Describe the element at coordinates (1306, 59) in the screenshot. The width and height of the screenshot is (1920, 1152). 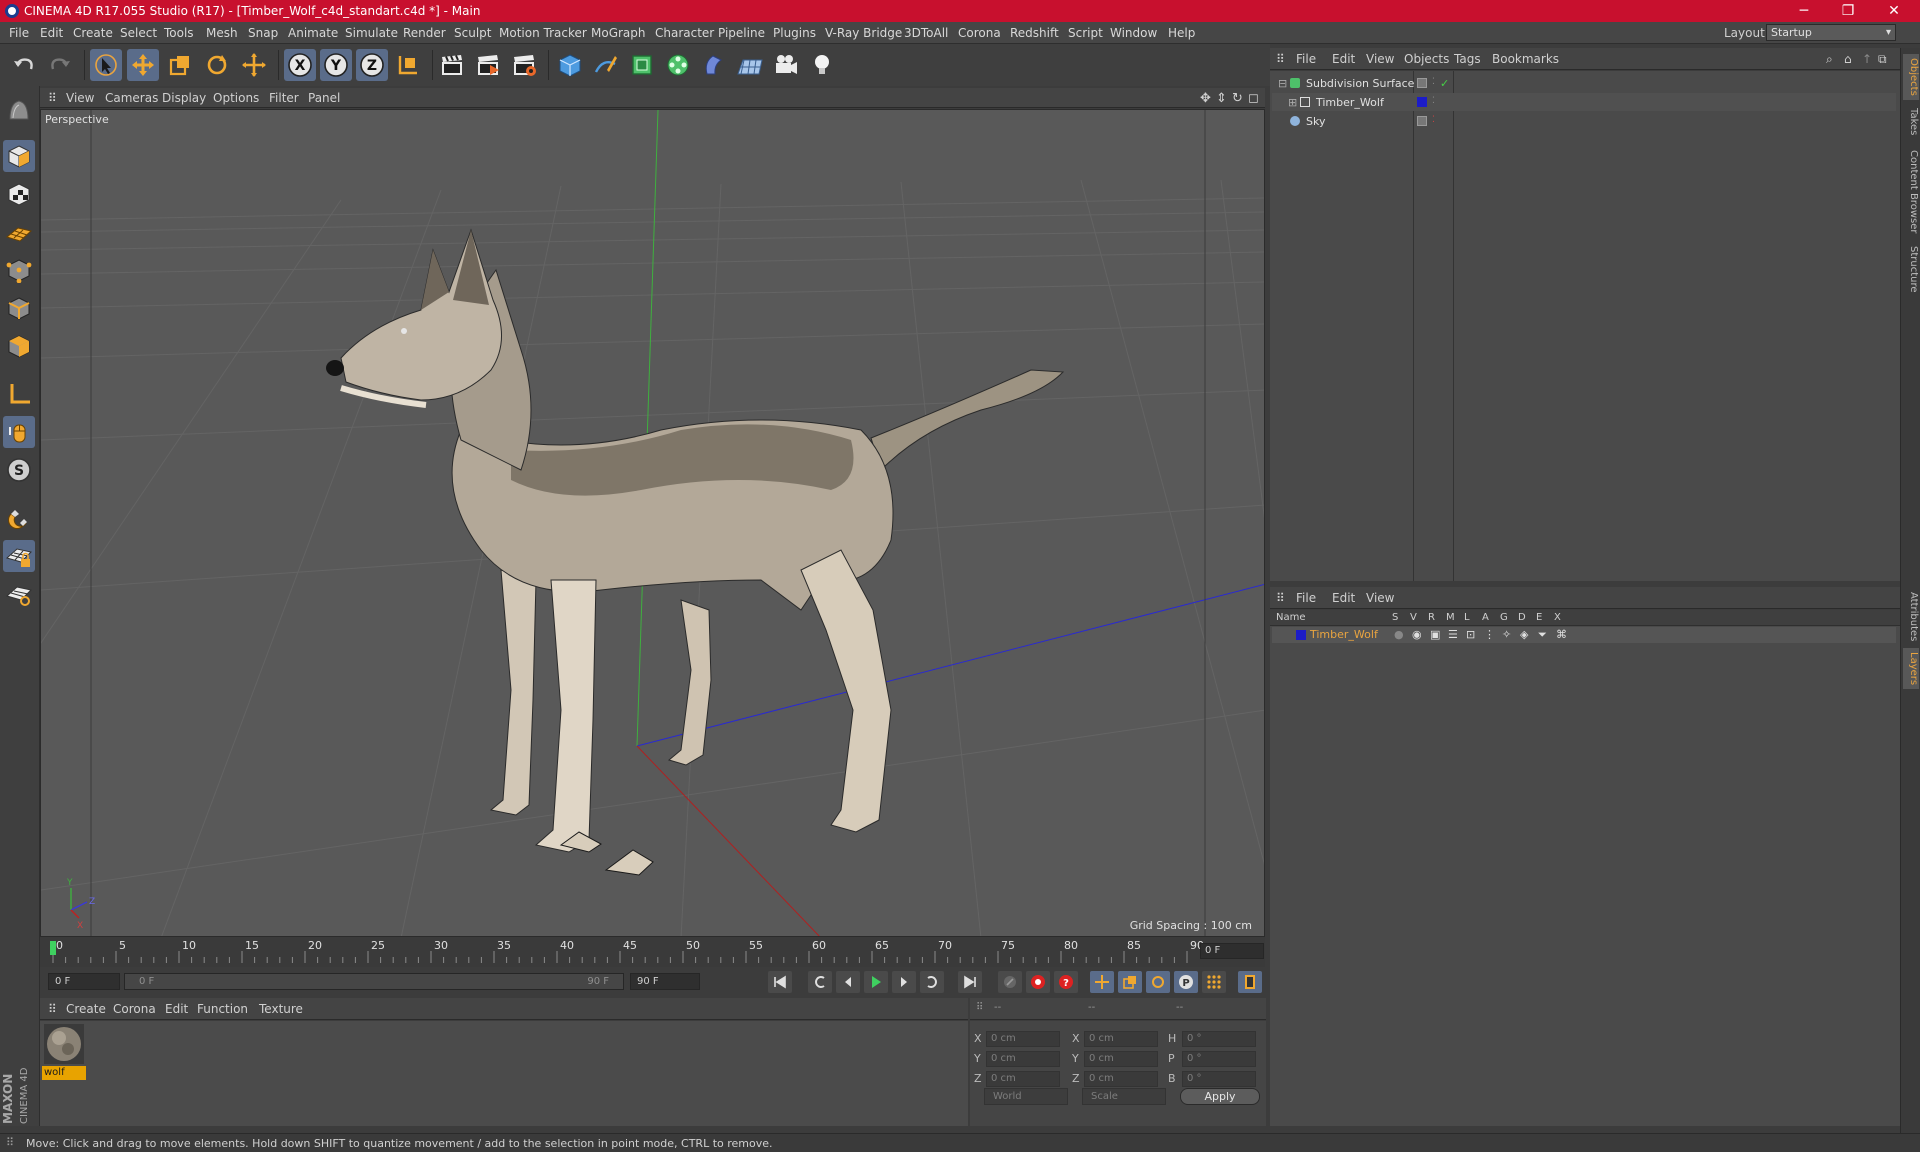
I see `object-menu-file: File` at that location.